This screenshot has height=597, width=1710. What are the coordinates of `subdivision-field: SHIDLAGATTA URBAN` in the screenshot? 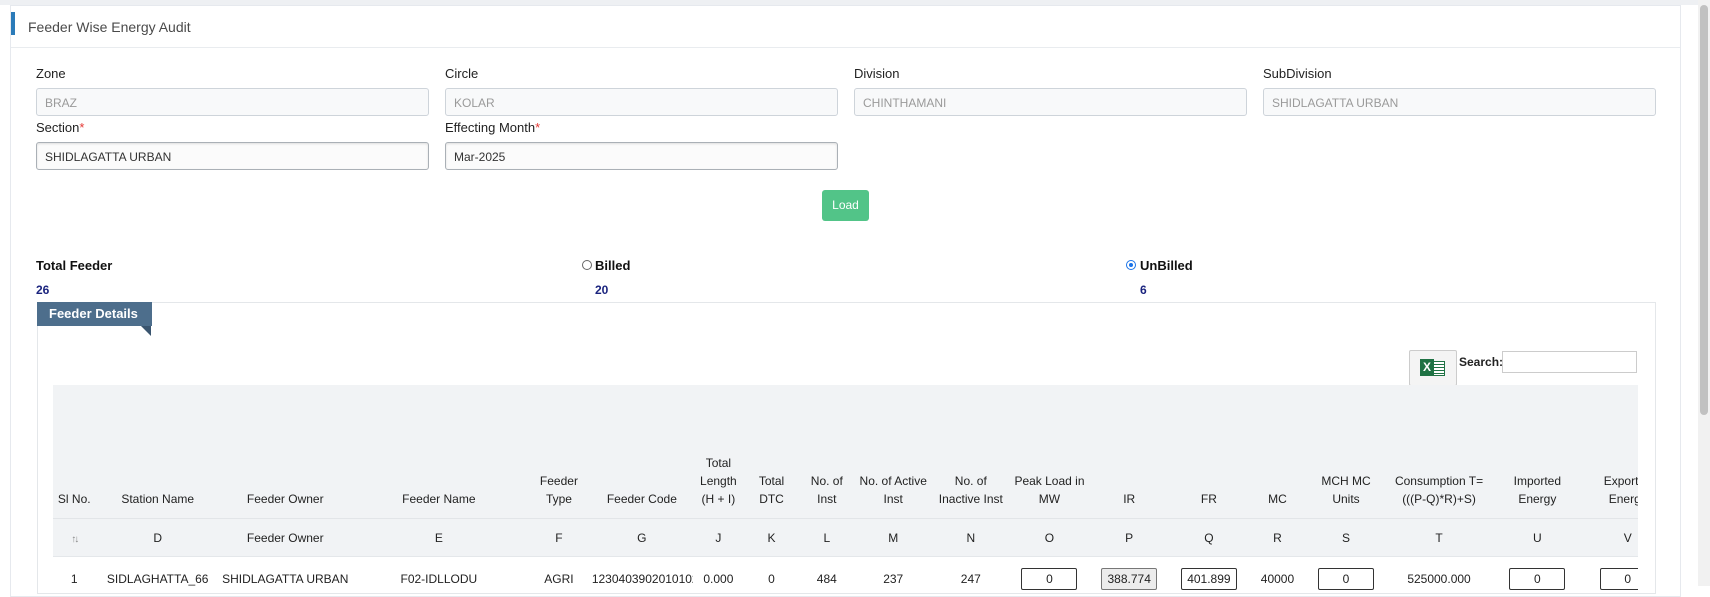 It's located at (1459, 102).